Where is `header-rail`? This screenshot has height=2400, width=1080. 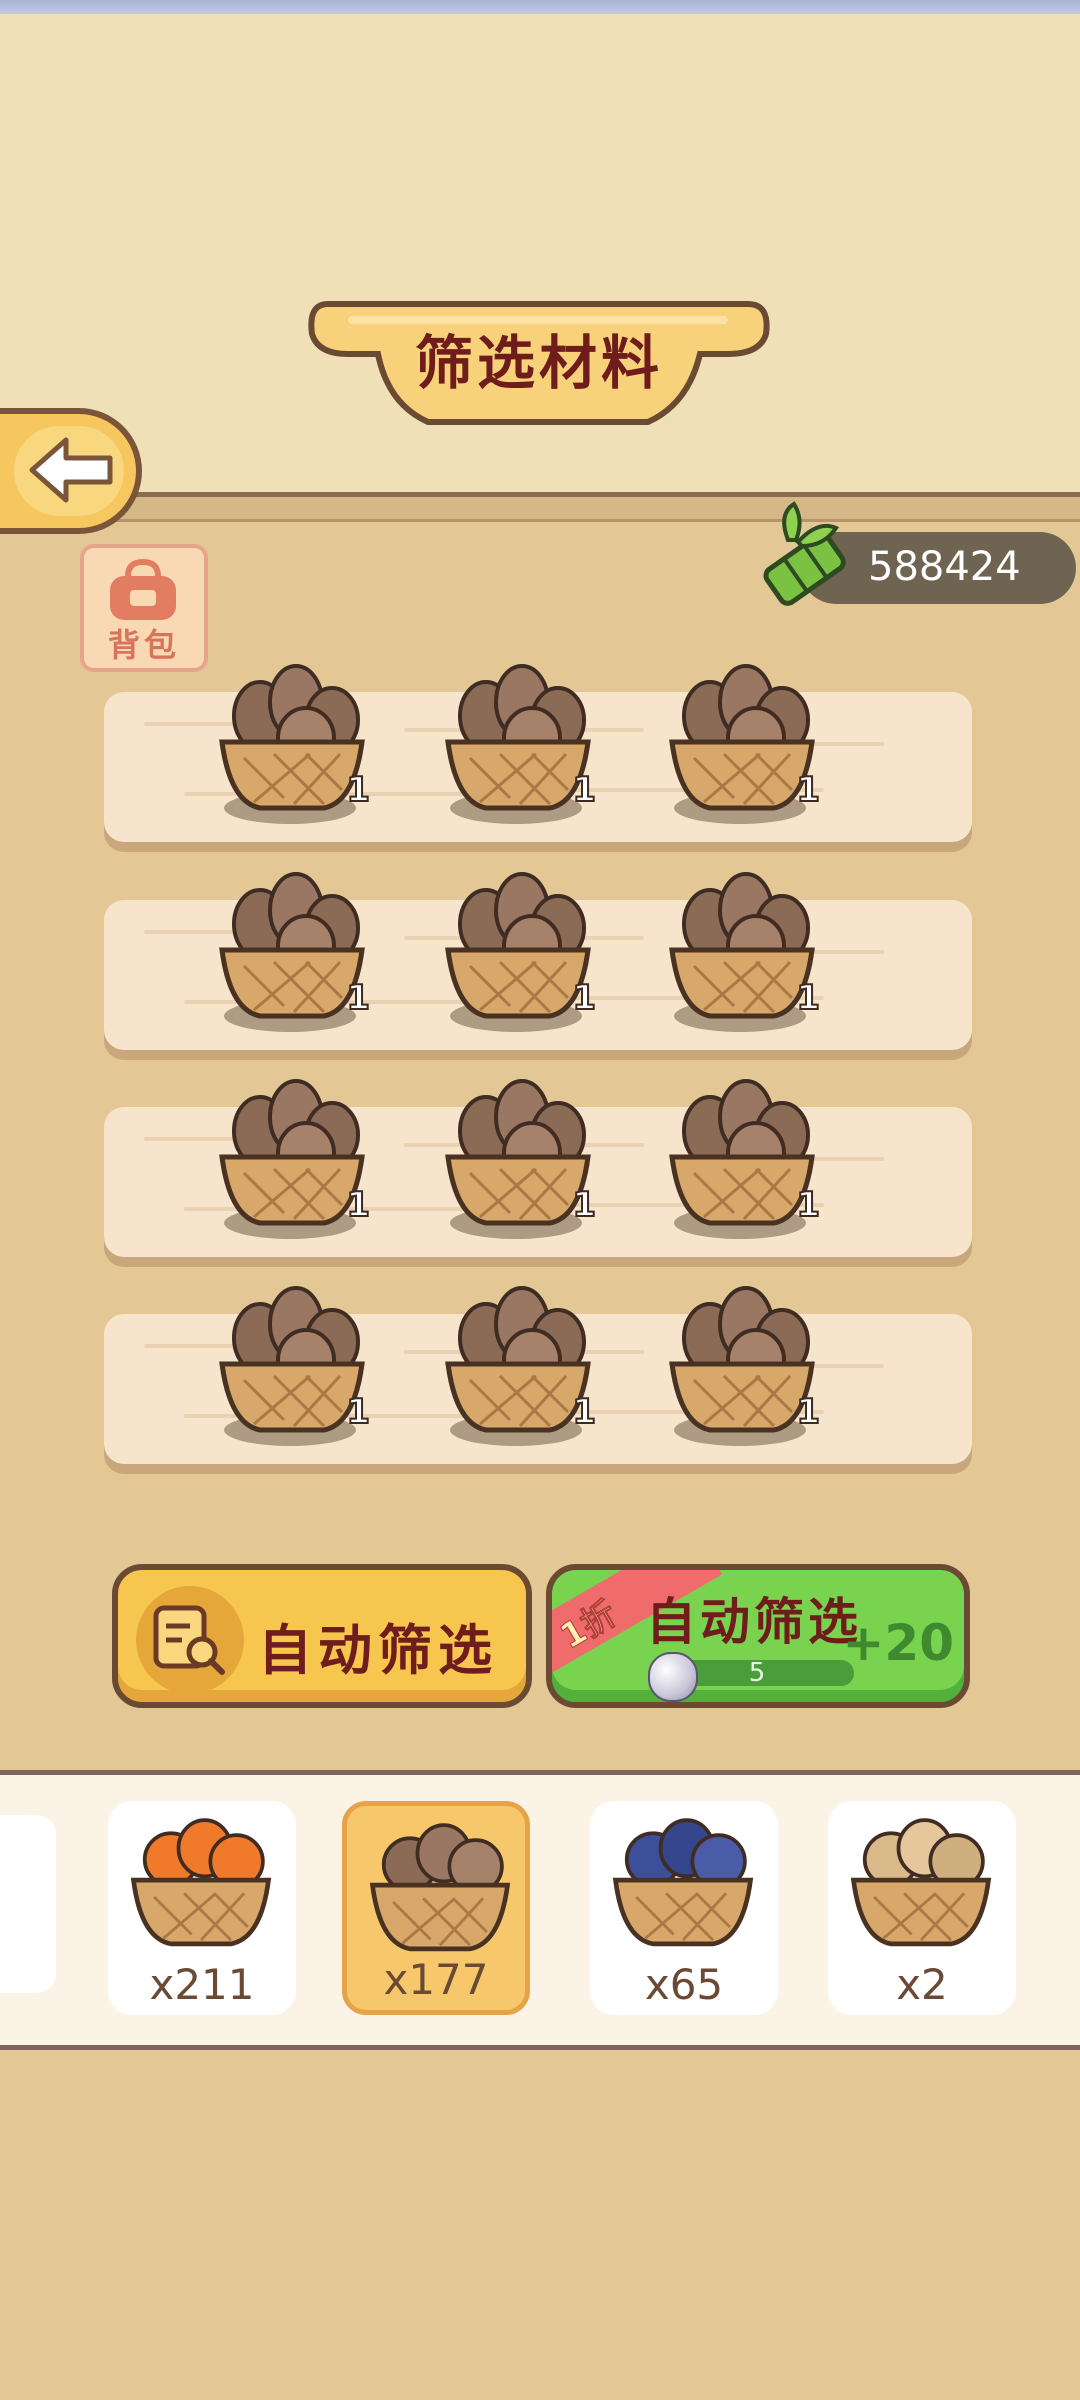 header-rail is located at coordinates (540, 507).